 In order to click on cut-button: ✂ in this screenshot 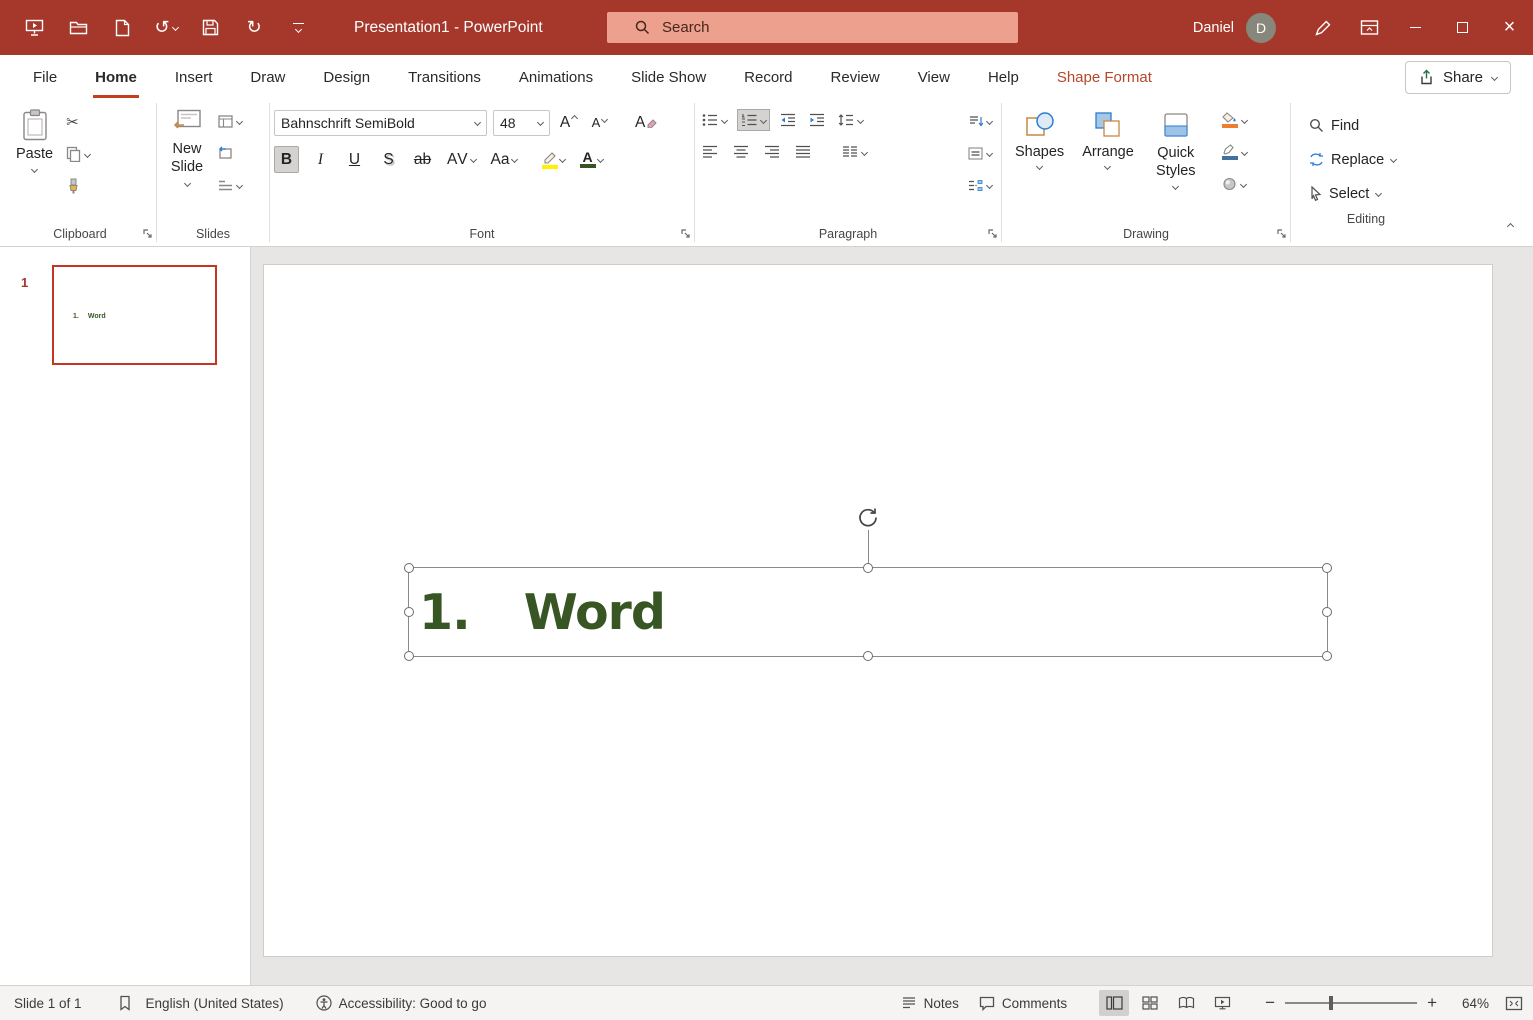, I will do `click(78, 122)`.